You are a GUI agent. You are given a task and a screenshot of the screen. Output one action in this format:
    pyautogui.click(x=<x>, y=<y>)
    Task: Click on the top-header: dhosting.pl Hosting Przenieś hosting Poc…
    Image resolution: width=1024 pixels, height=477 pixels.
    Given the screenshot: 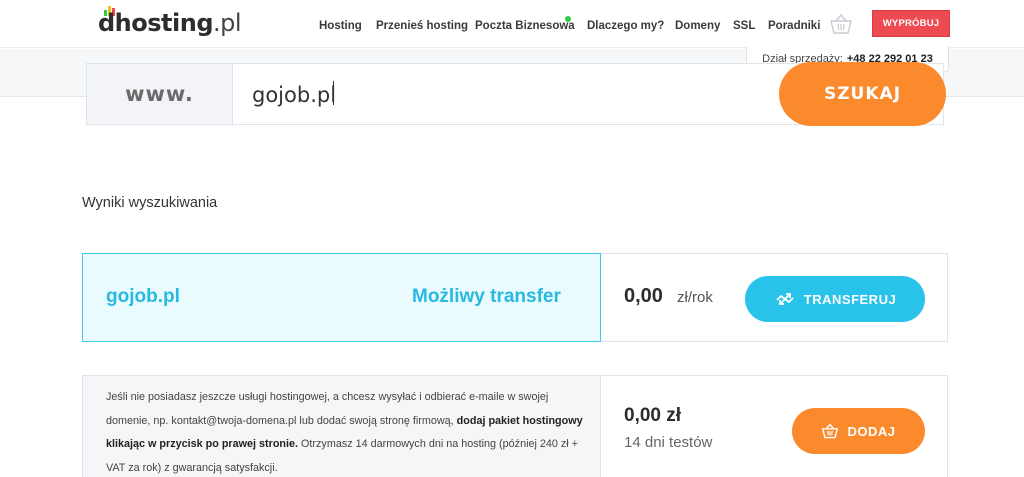 What is the action you would take?
    pyautogui.click(x=512, y=24)
    